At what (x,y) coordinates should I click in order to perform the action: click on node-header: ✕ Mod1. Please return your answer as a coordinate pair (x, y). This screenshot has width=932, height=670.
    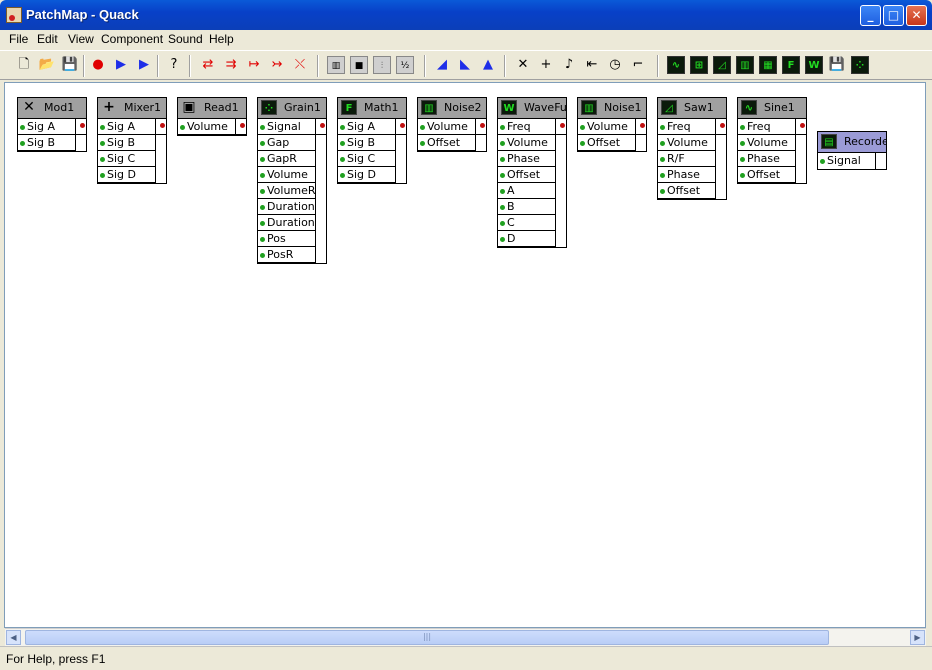
    Looking at the image, I should click on (52, 108).